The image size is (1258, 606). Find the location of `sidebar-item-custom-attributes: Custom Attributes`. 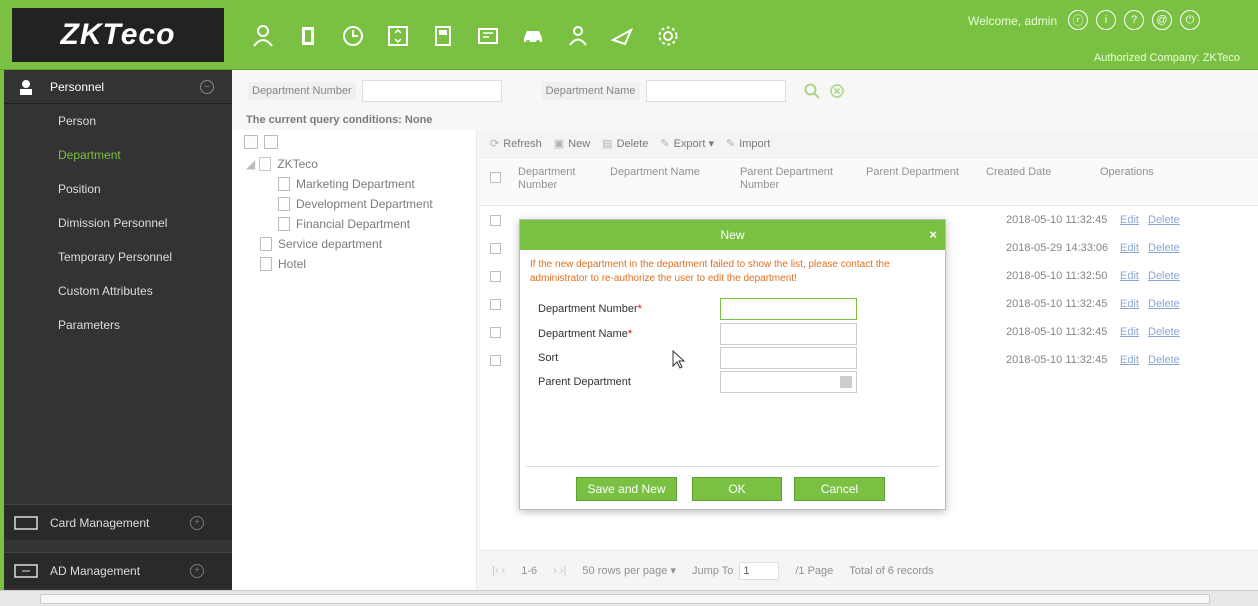

sidebar-item-custom-attributes: Custom Attributes is located at coordinates (118, 291).